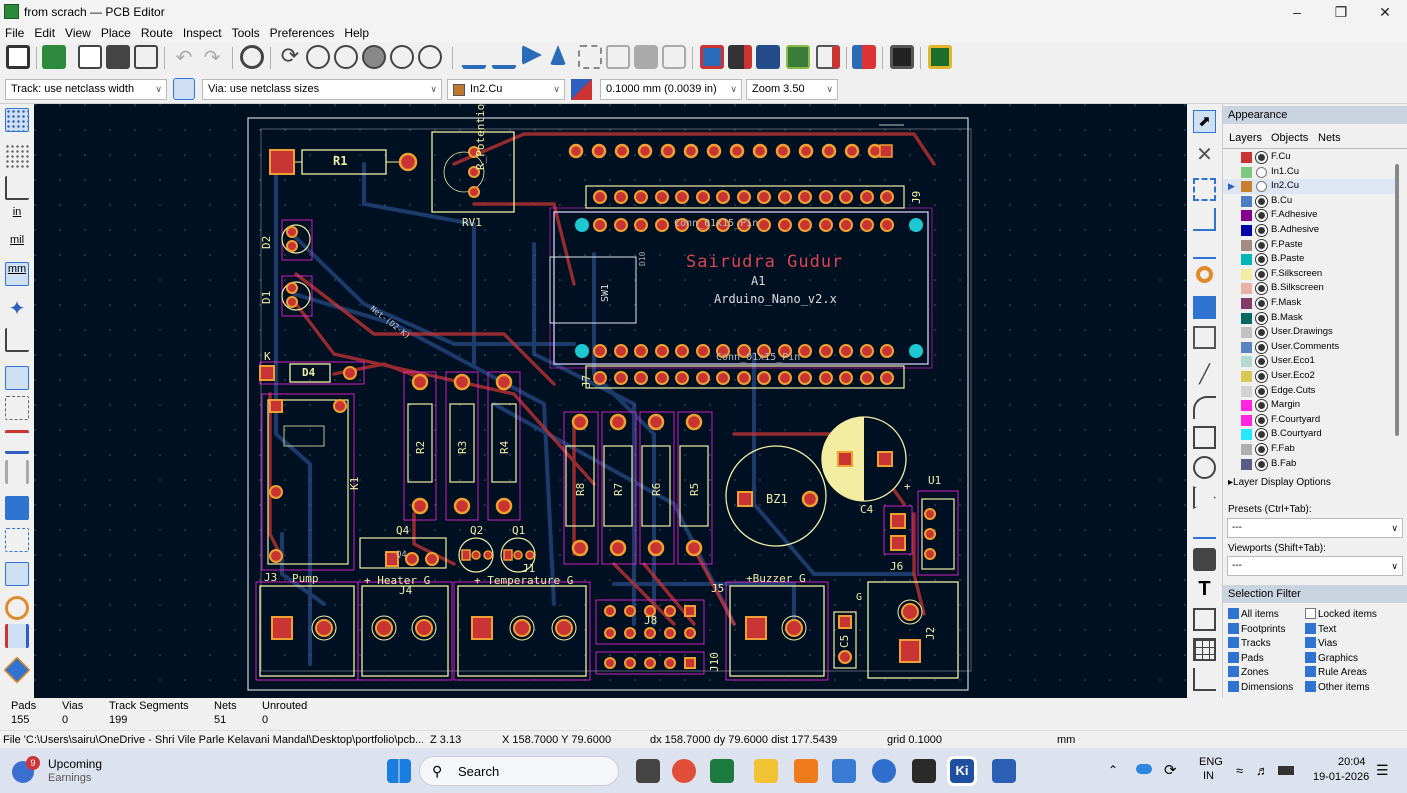 The image size is (1407, 793). I want to click on plot-icon, so click(146, 57).